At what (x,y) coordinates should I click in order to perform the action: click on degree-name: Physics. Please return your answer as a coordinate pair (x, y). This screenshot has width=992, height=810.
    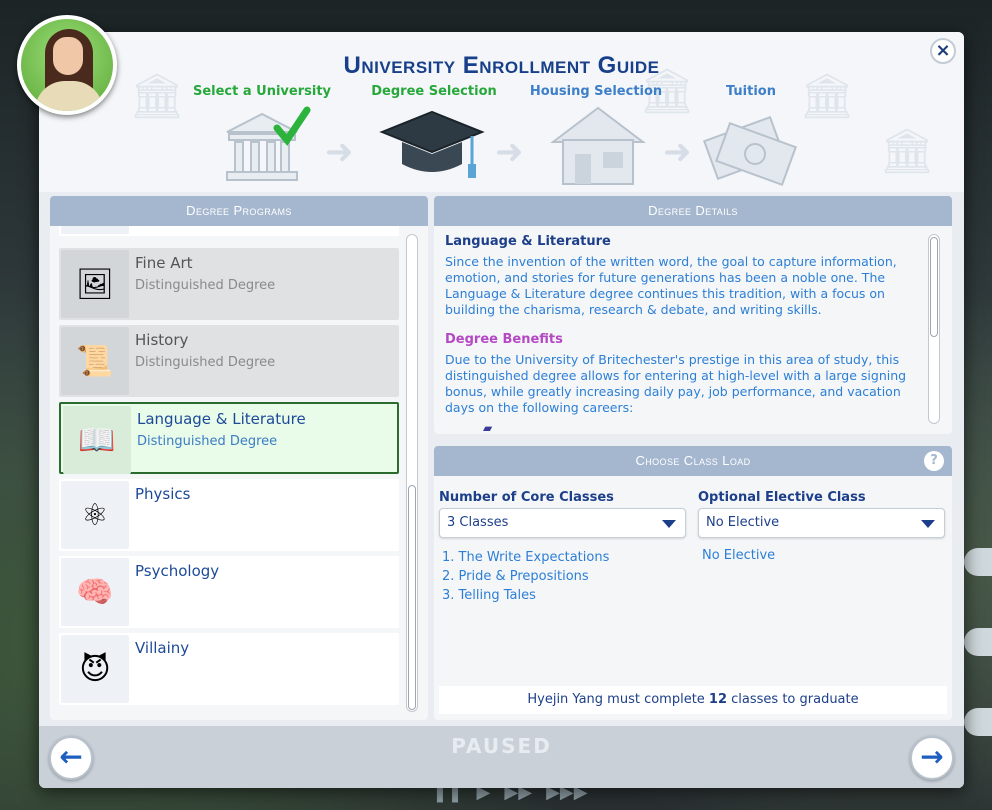
    Looking at the image, I should click on (163, 494).